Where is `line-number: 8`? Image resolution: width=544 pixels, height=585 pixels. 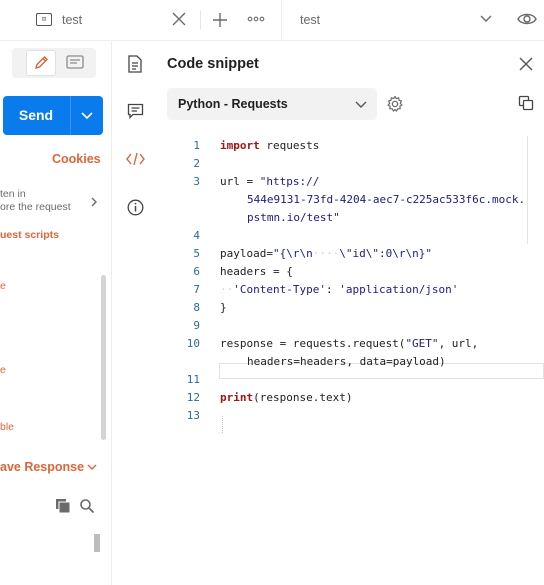 line-number: 8 is located at coordinates (196, 307).